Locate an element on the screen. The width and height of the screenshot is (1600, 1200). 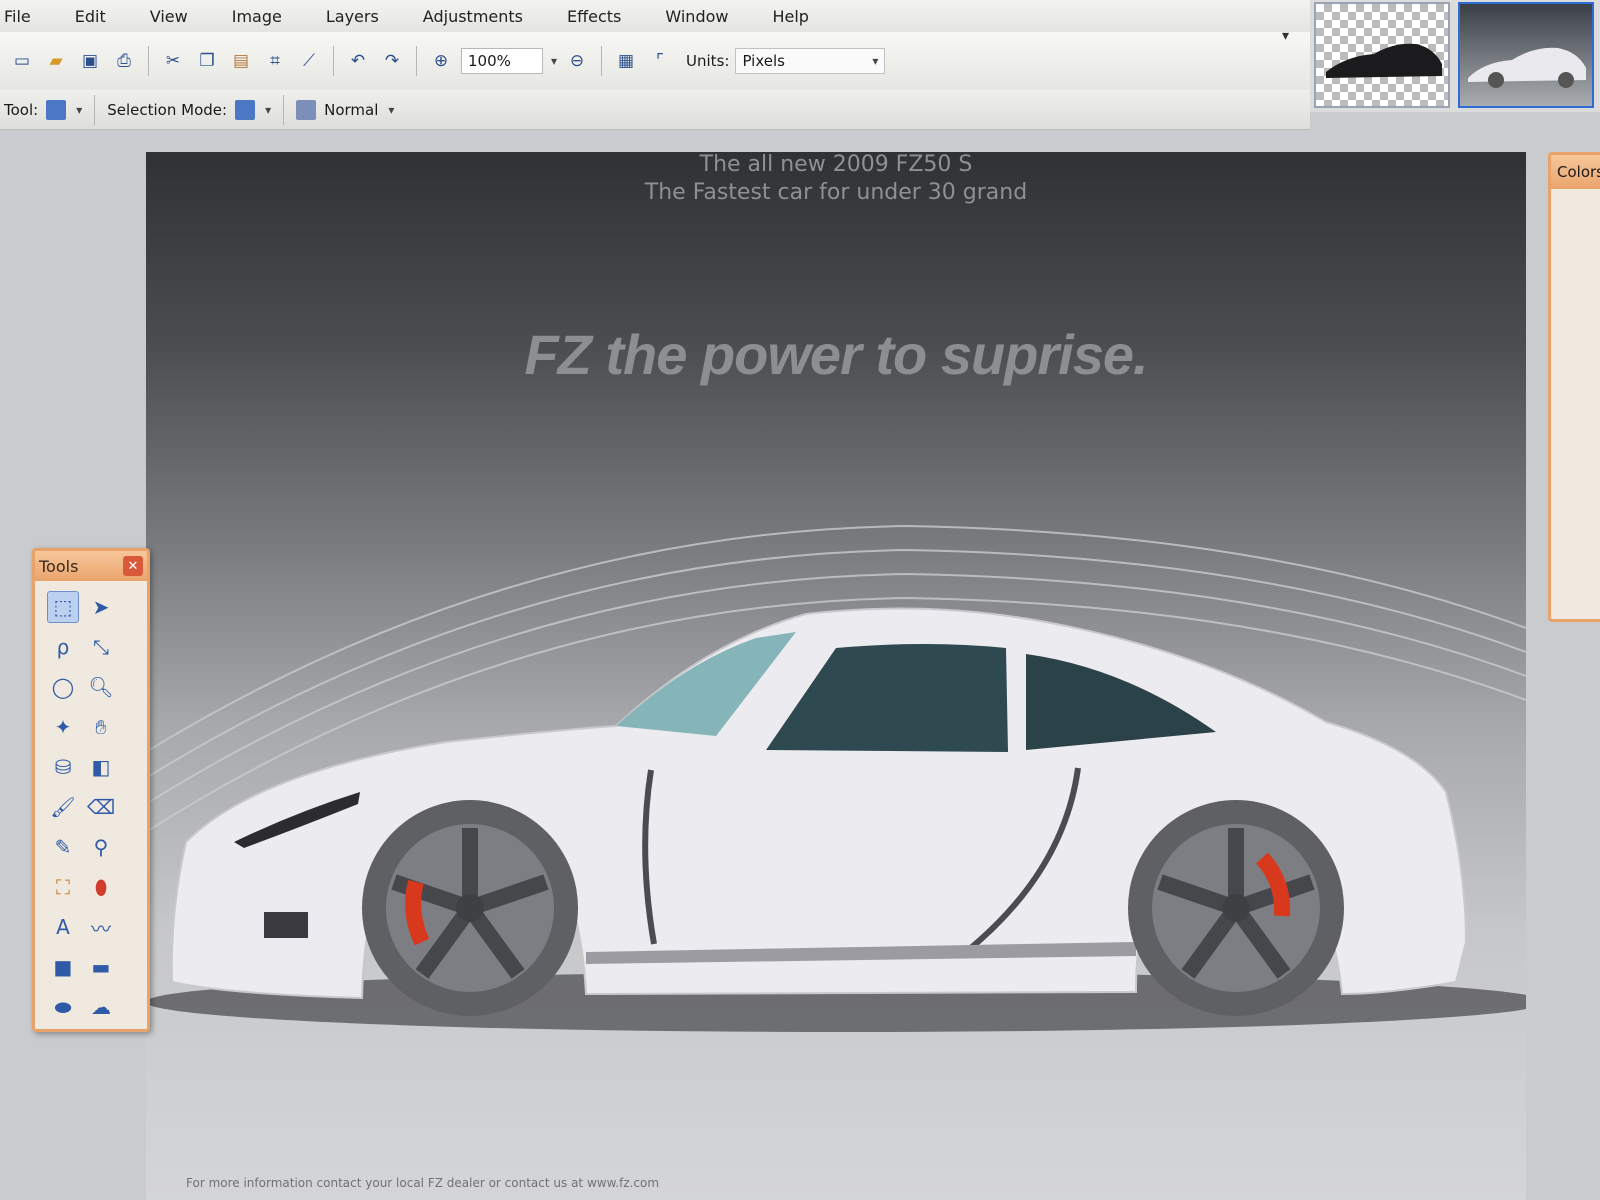
front-wheel is located at coordinates (470, 908).